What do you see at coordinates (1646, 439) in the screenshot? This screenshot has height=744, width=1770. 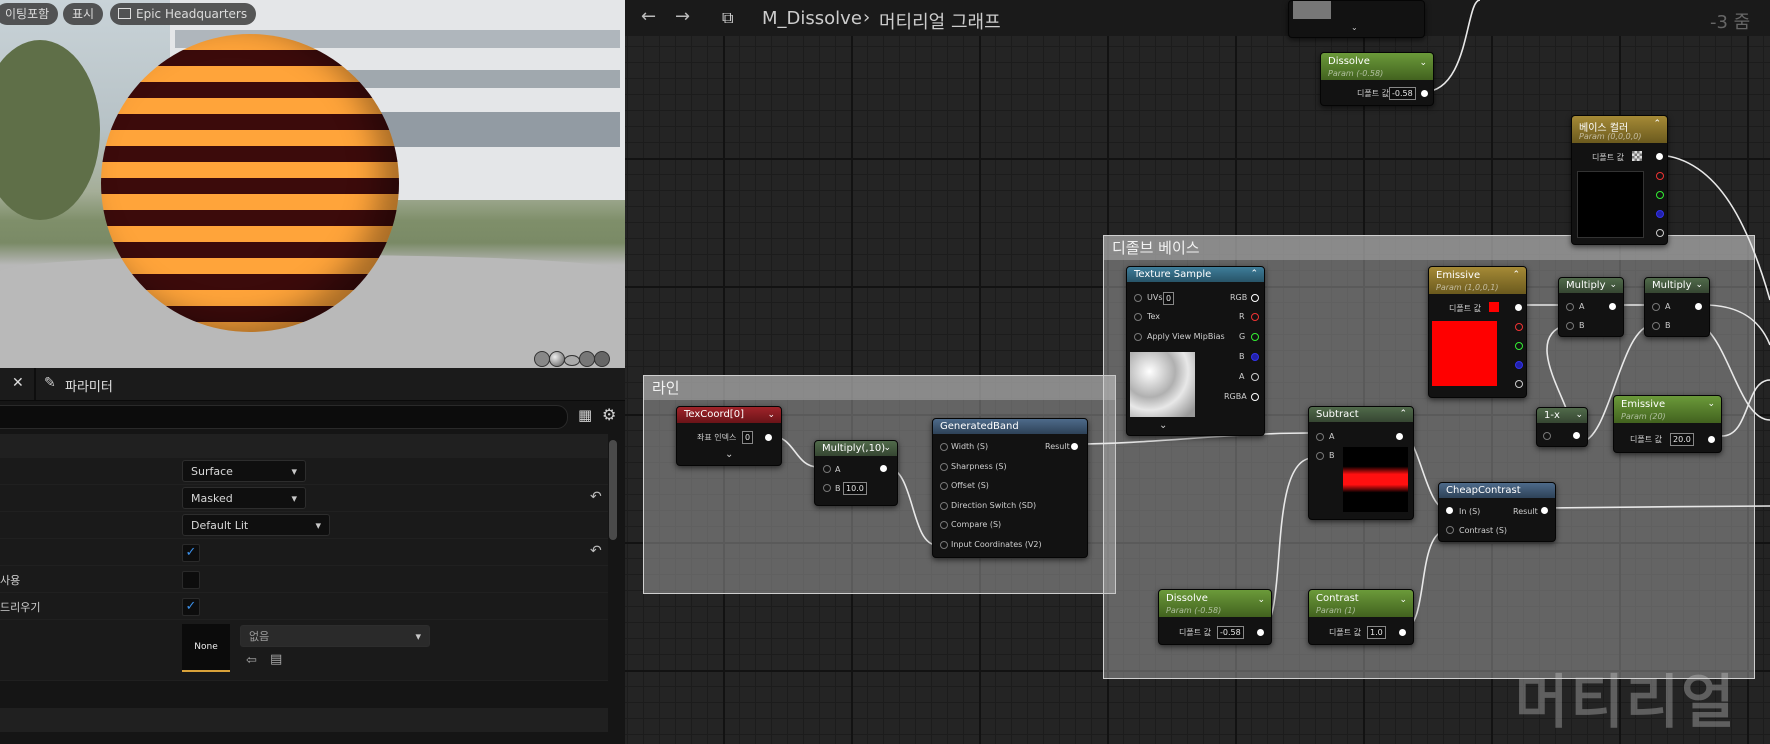 I see `default-value-label: 디폴트 값` at bounding box center [1646, 439].